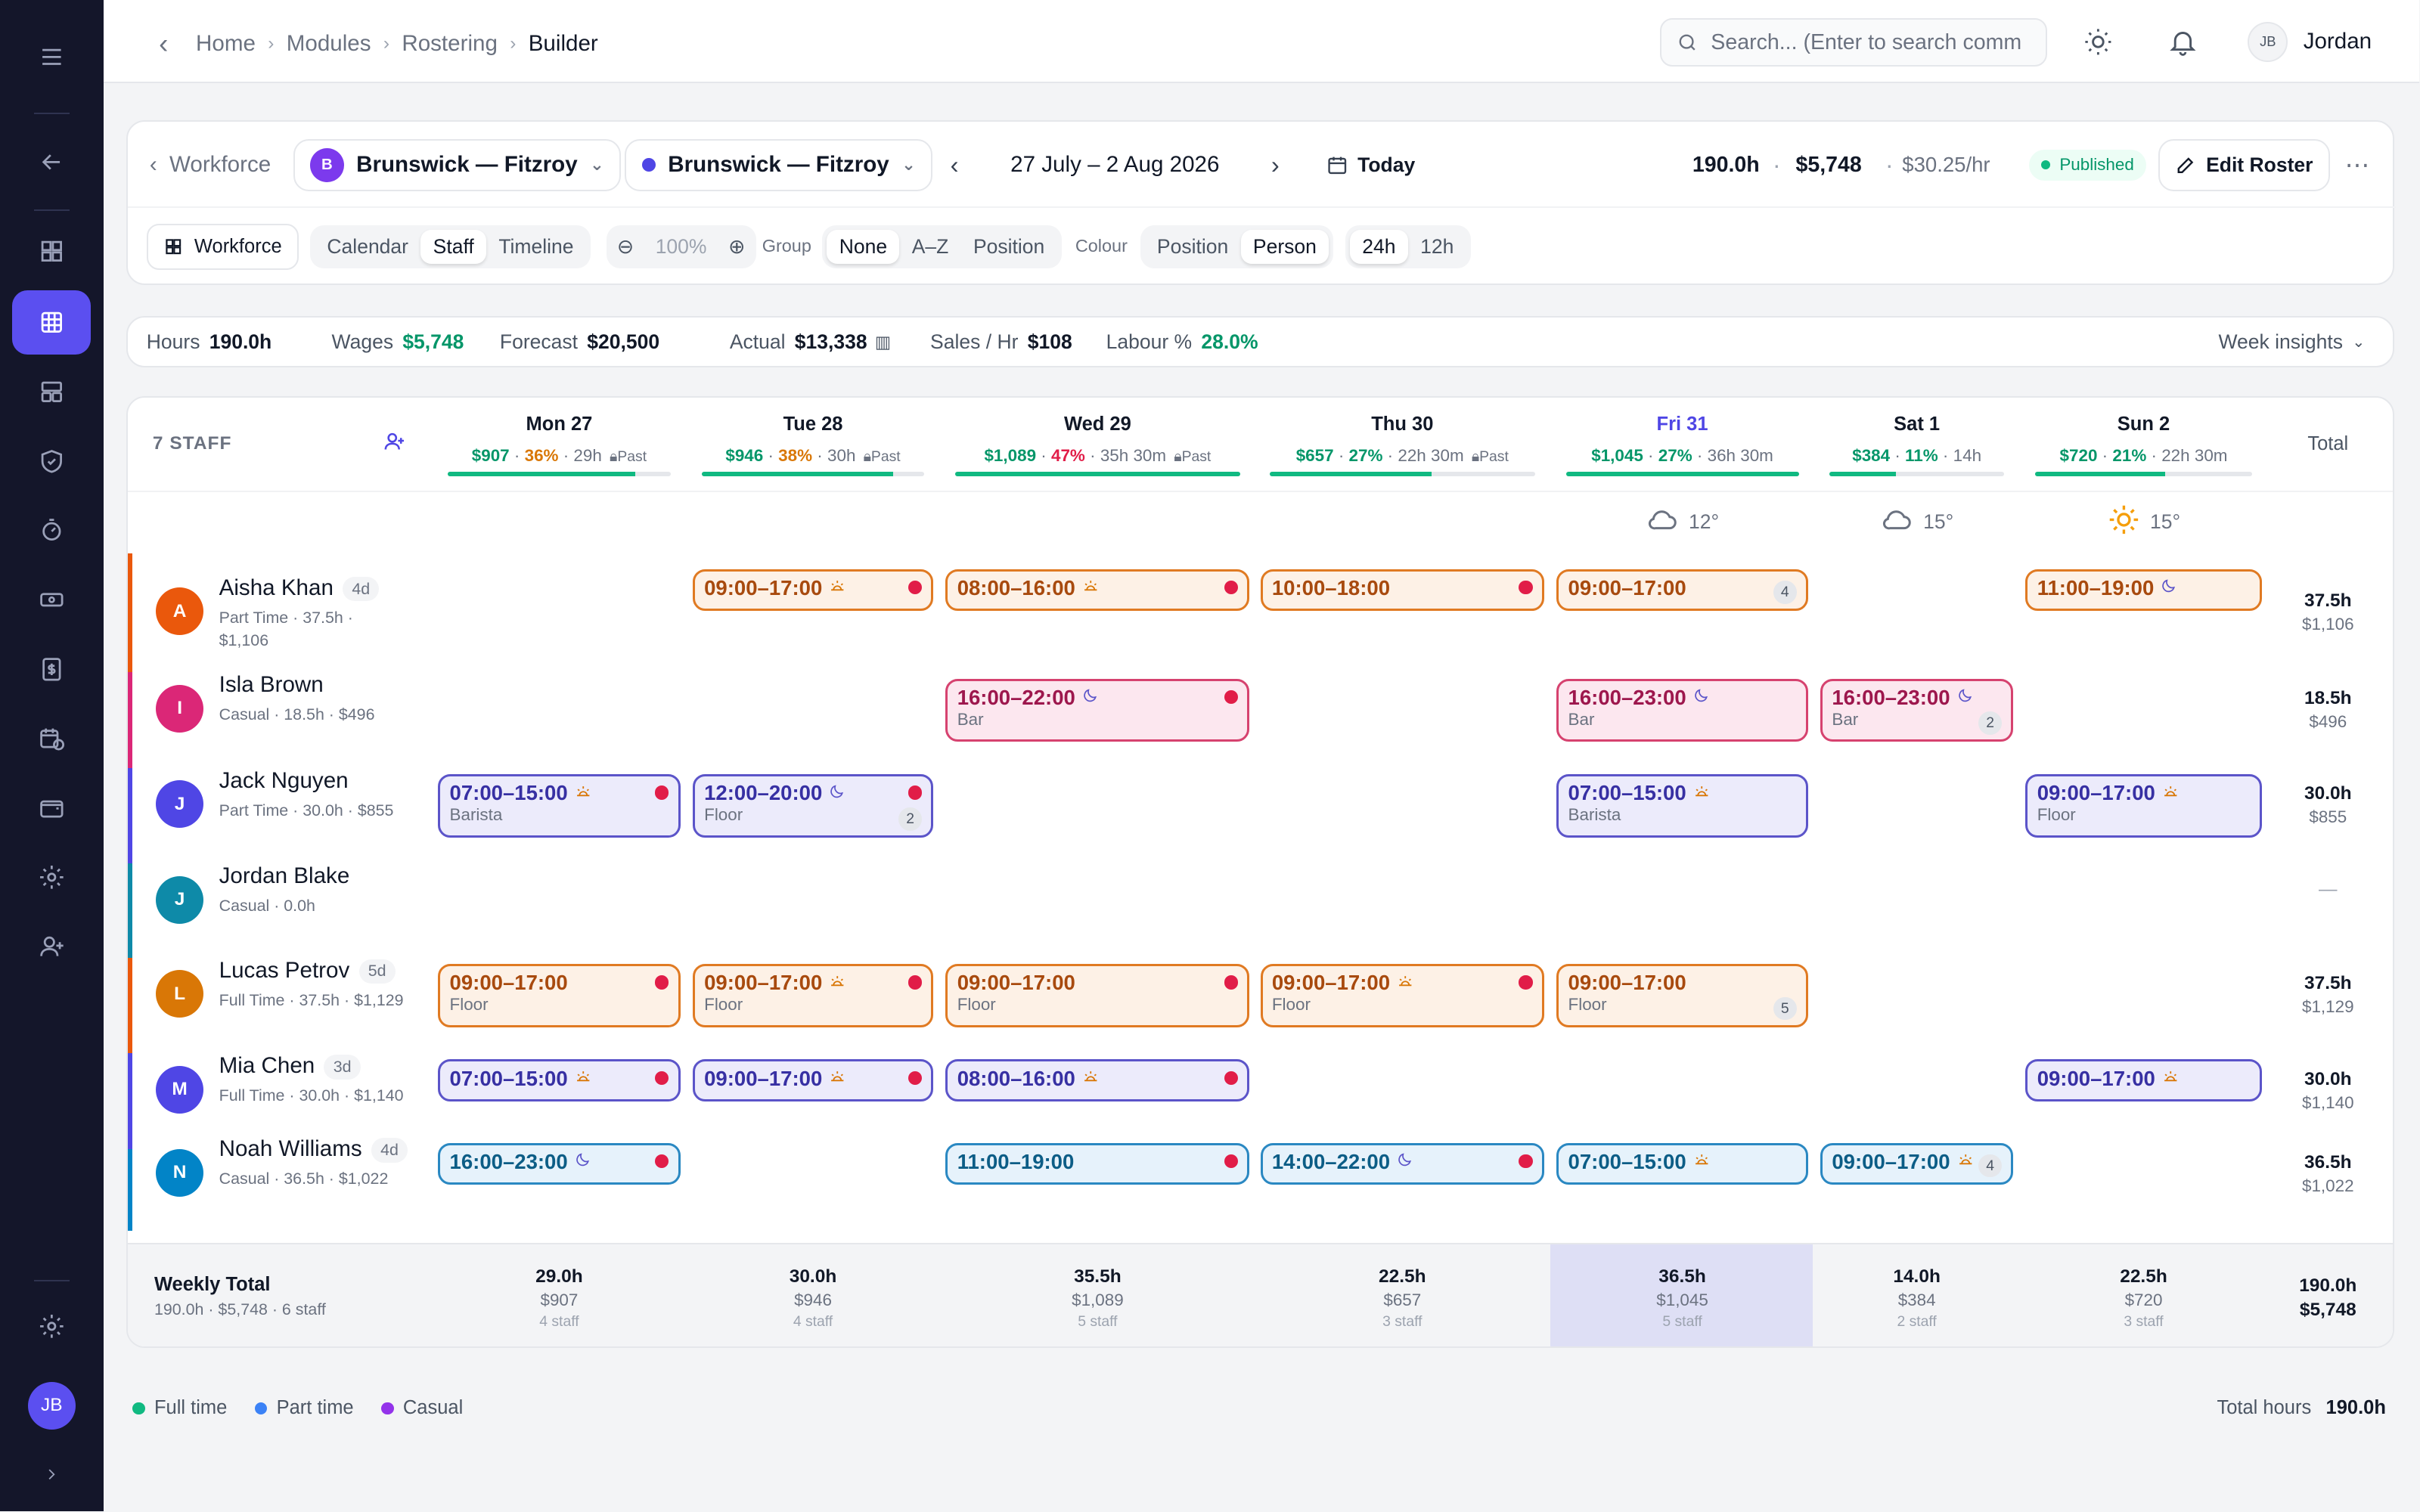 This screenshot has height=1512, width=2420. I want to click on staff-name: Aisha Khan 4d, so click(299, 588).